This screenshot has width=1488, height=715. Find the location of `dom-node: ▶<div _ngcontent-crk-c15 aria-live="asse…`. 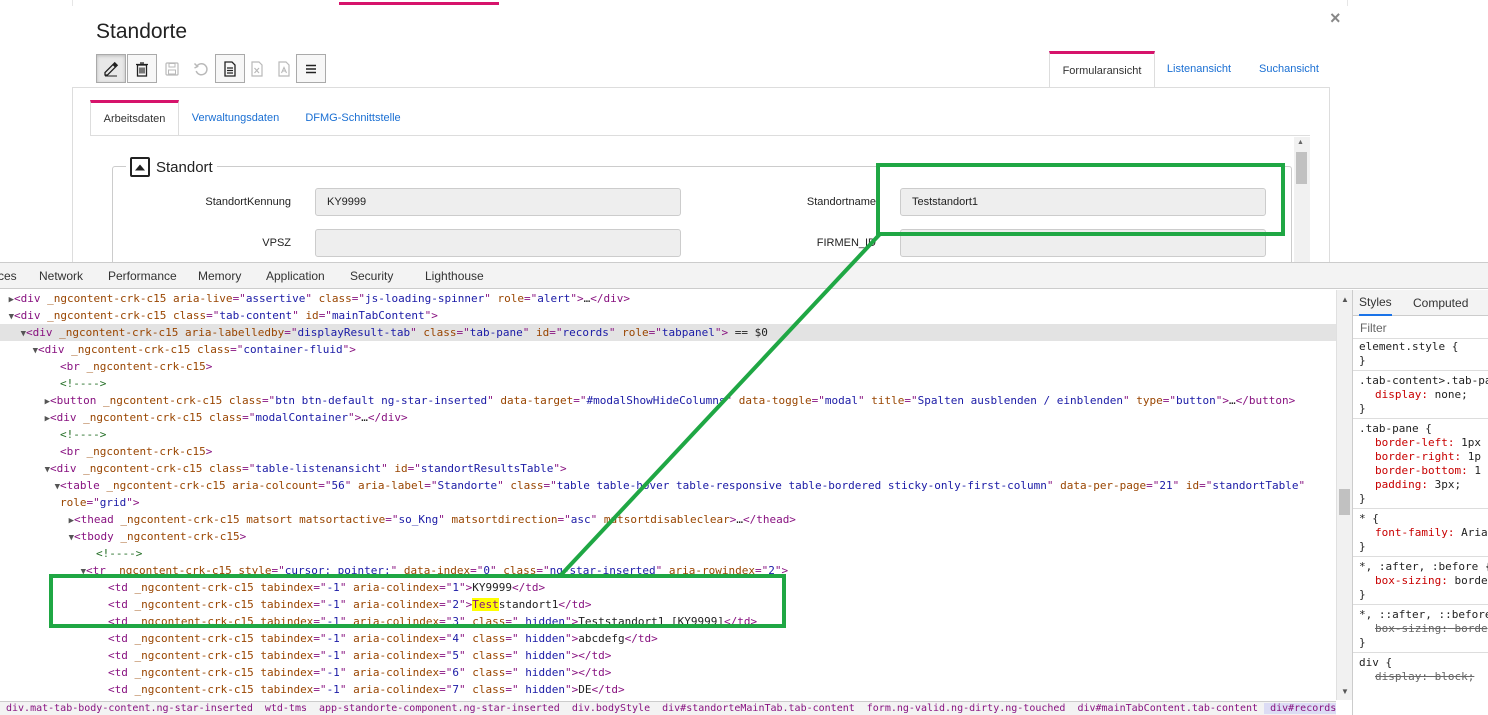

dom-node: ▶<div _ngcontent-crk-c15 aria-live="asse… is located at coordinates (315, 298).